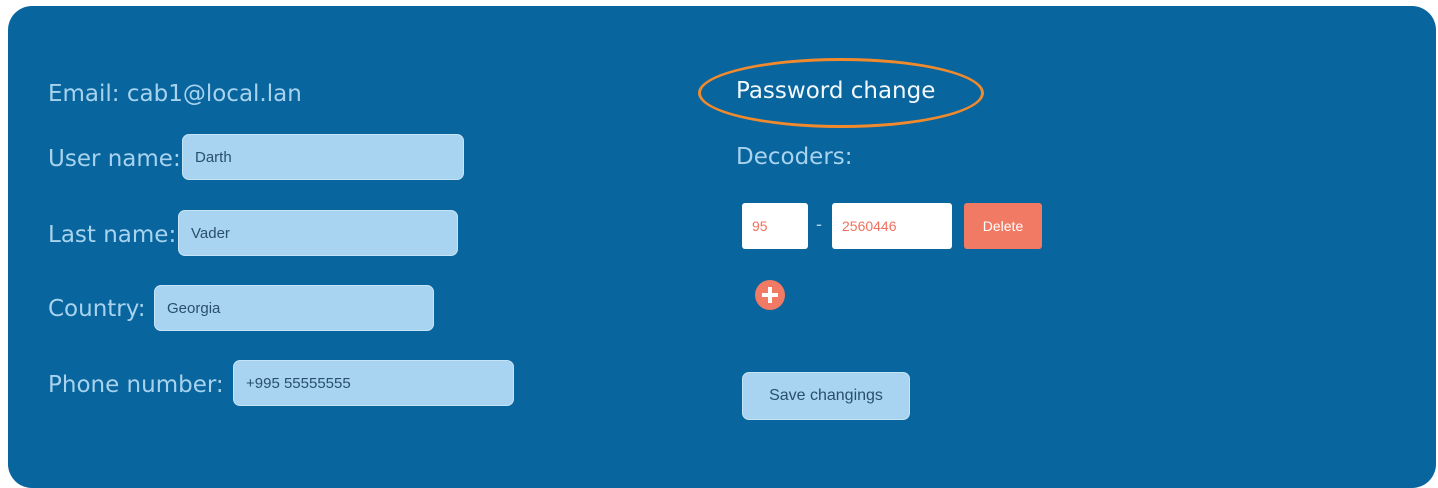 Image resolution: width=1438 pixels, height=488 pixels. Describe the element at coordinates (892, 226) in the screenshot. I see `decoder-number-field: 2560446` at that location.